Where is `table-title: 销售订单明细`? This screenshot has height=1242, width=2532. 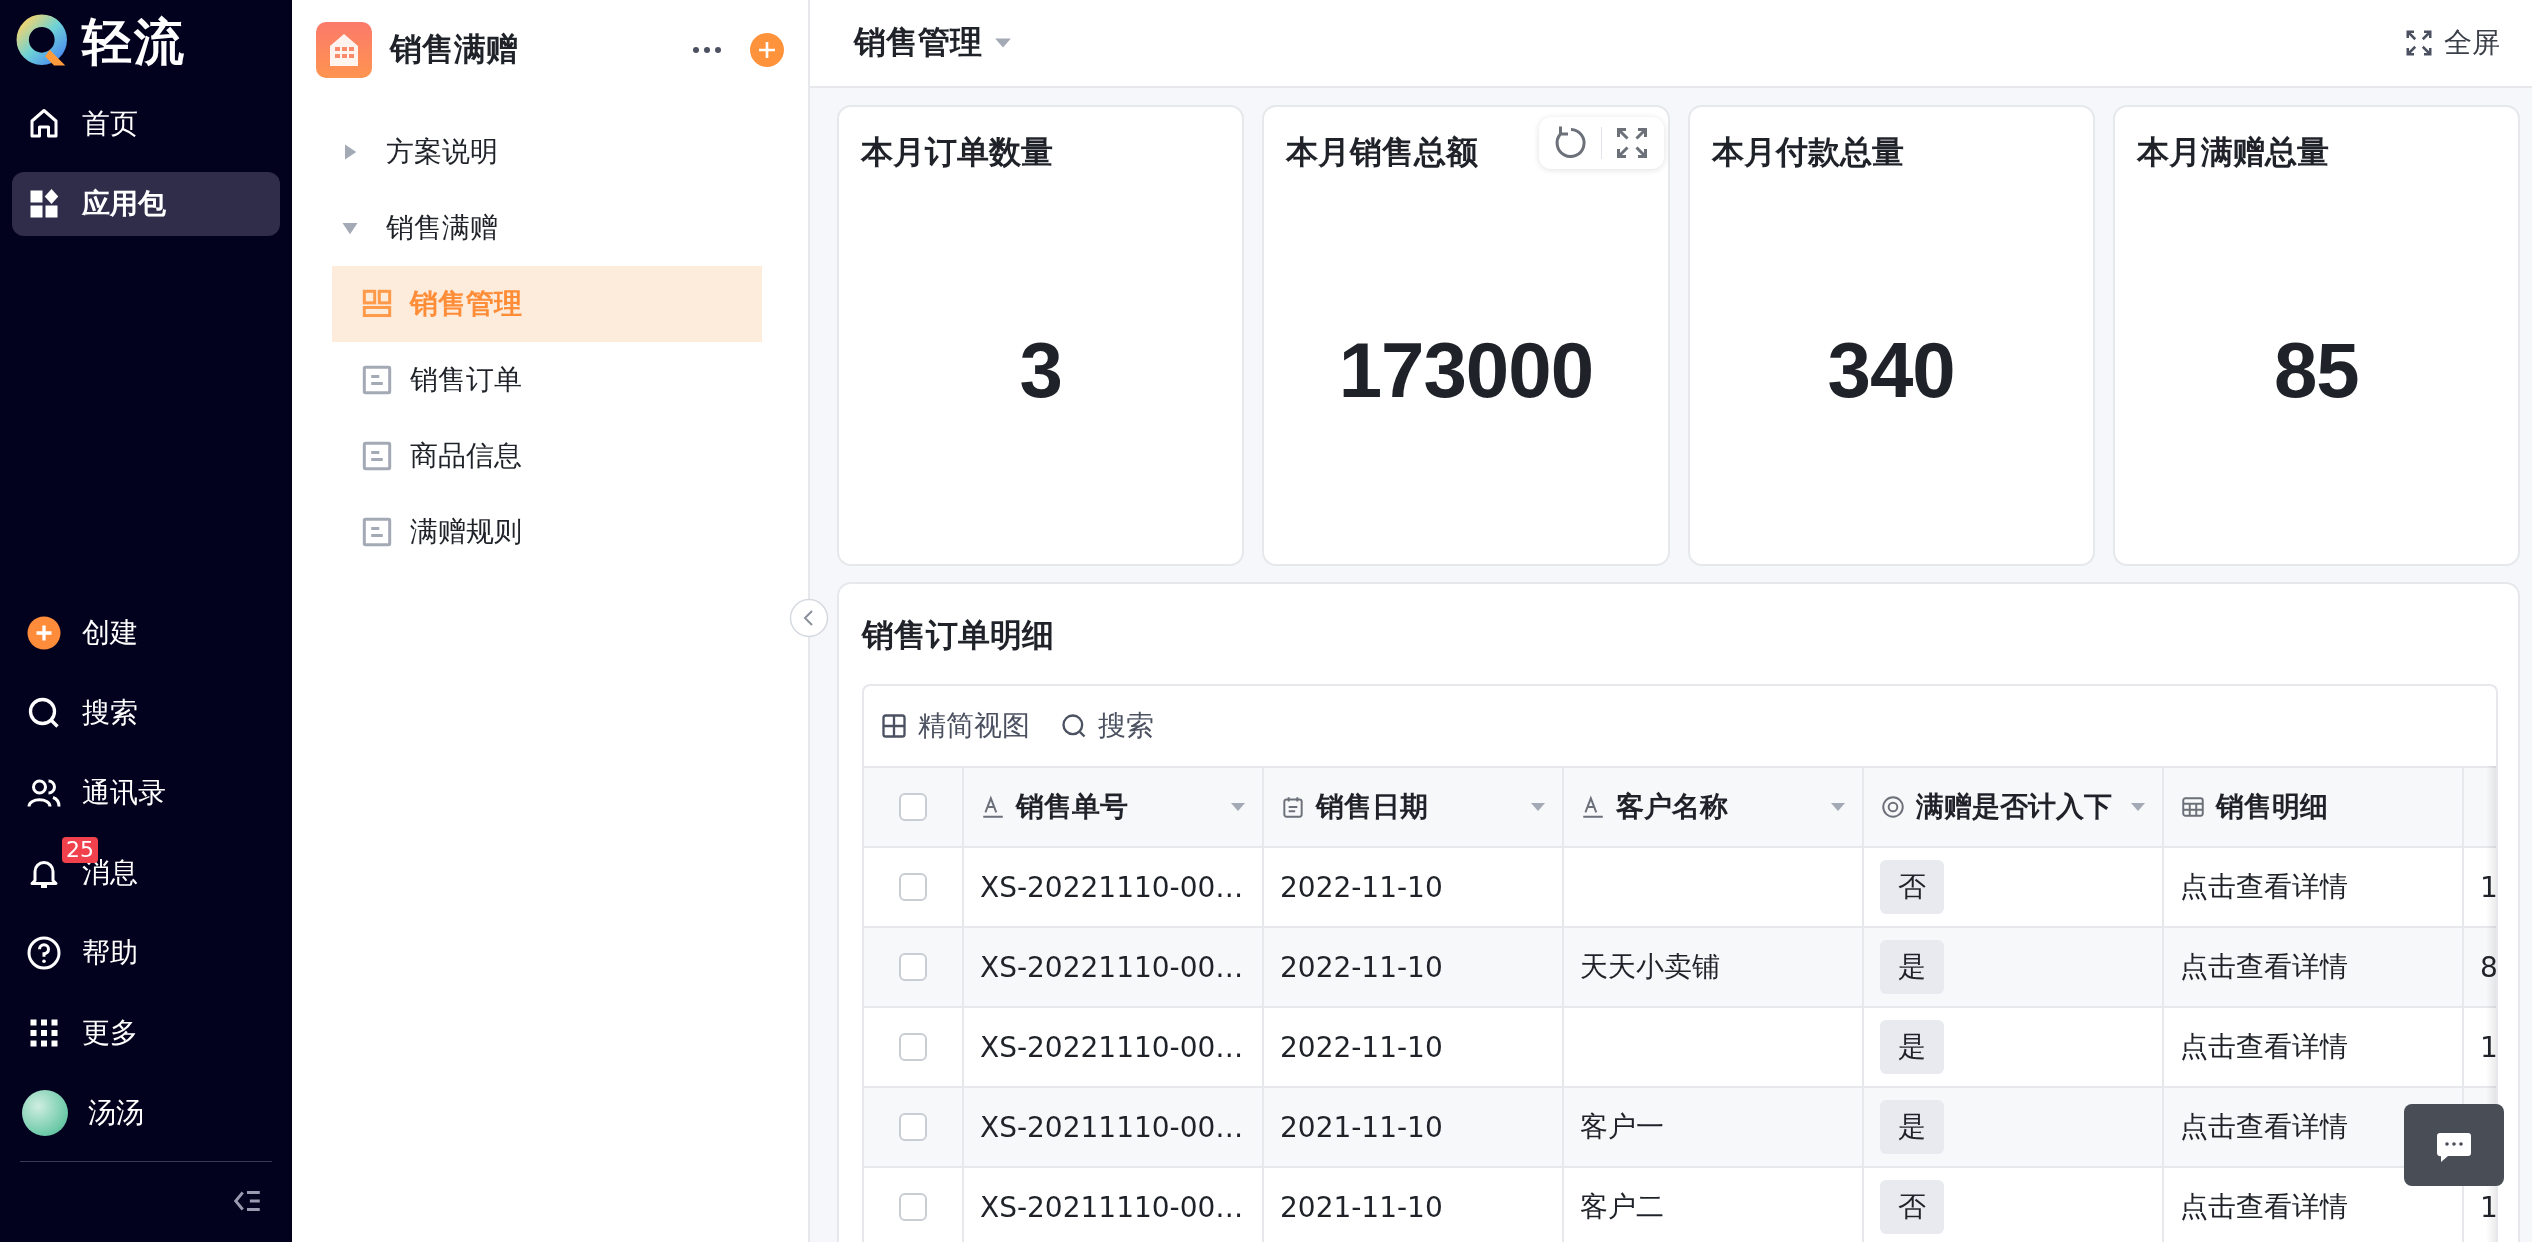 table-title: 销售订单明细 is located at coordinates (958, 635).